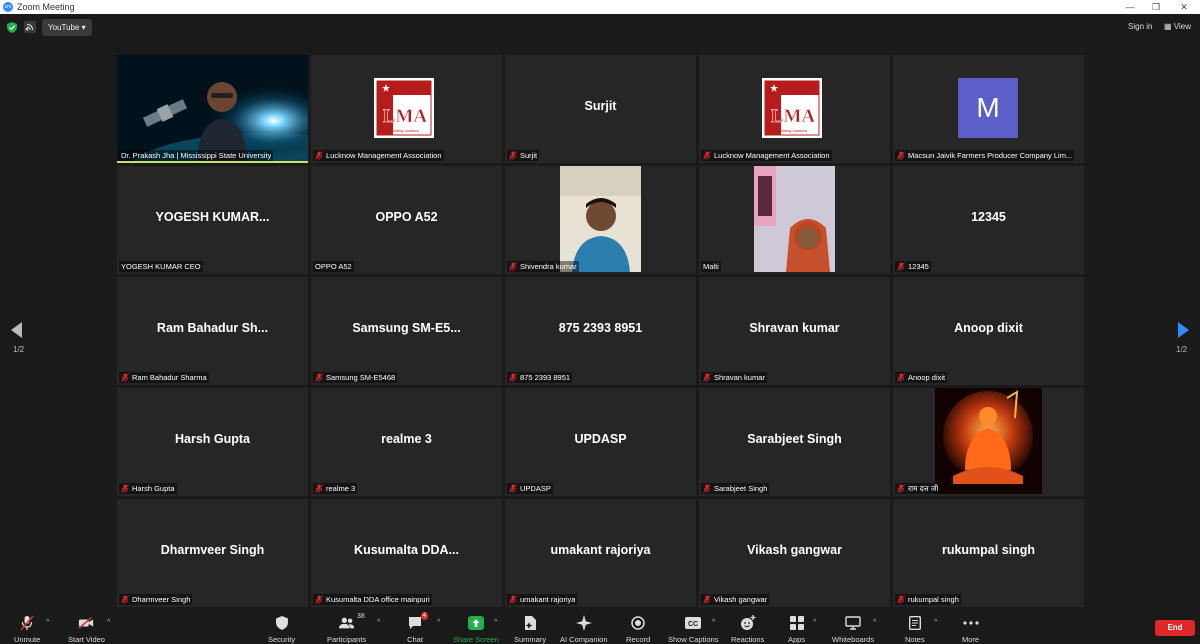 This screenshot has height=644, width=1200. I want to click on summary-button: Summary, so click(530, 627).